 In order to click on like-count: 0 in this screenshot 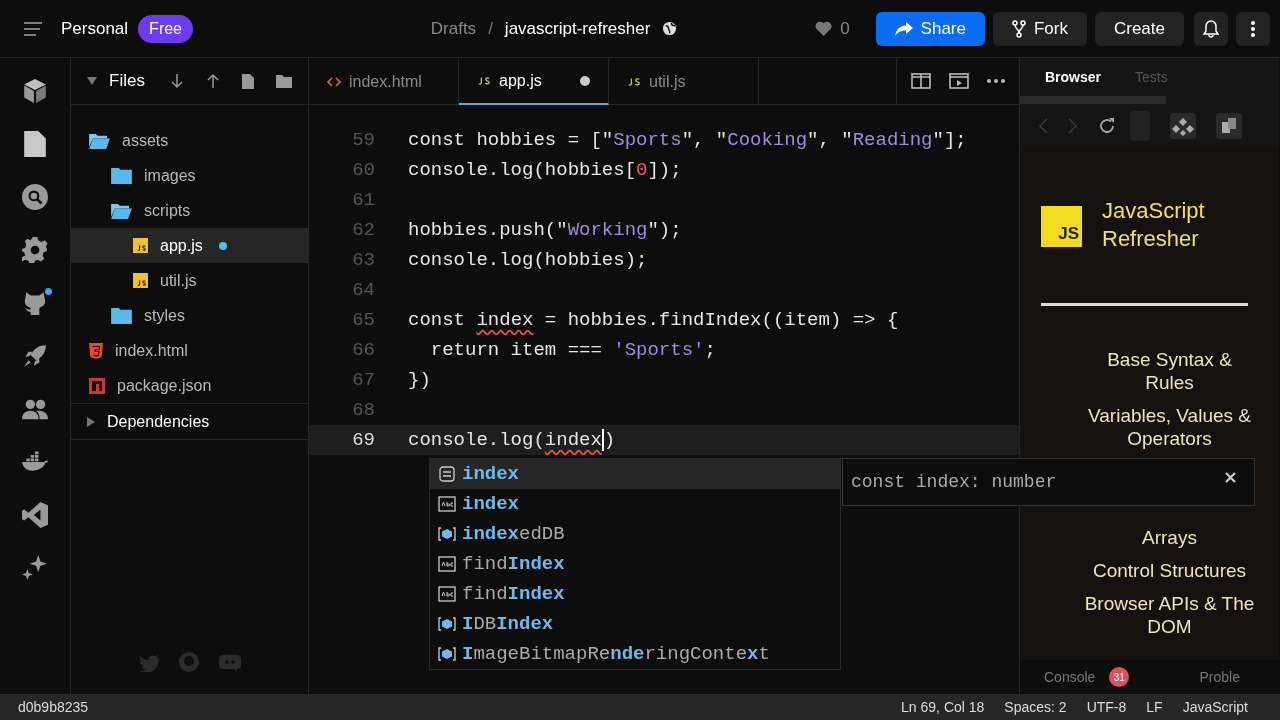, I will do `click(845, 28)`.